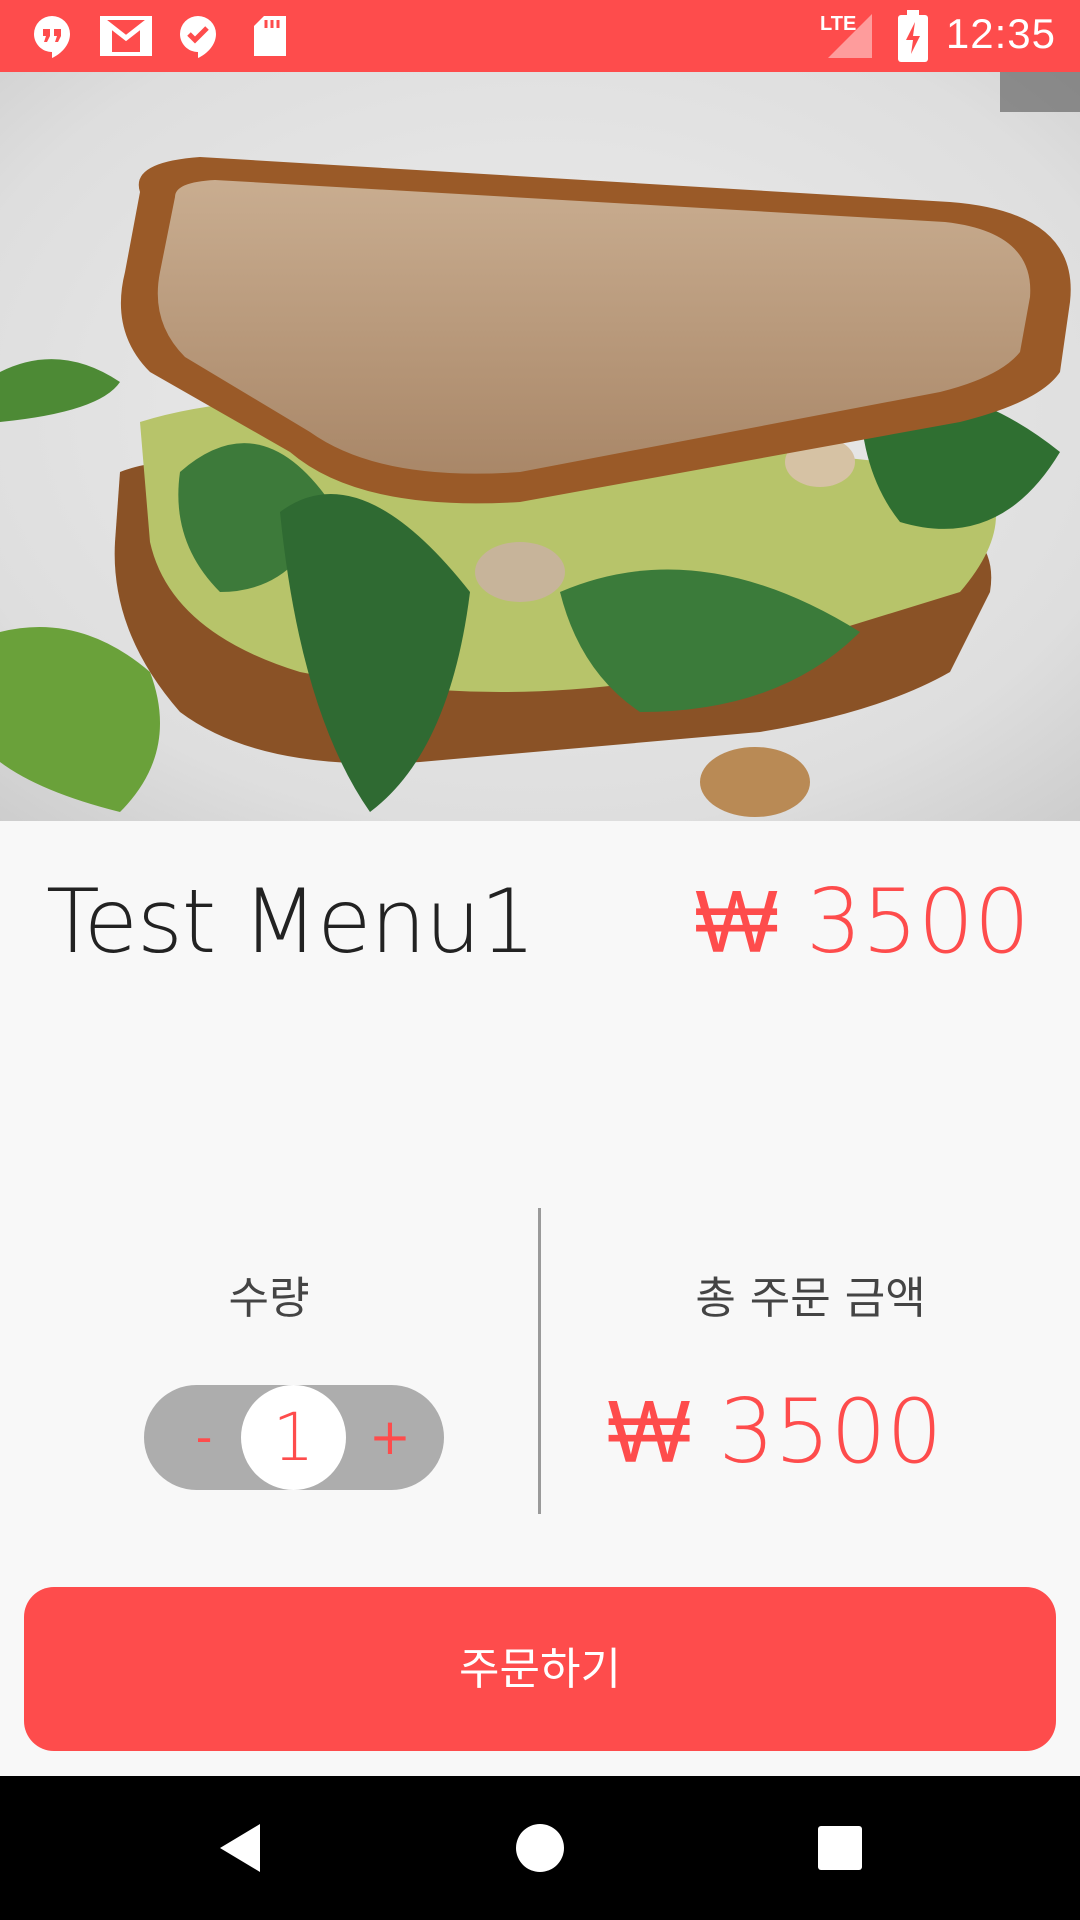 This screenshot has height=1920, width=1080. Describe the element at coordinates (1000, 33) in the screenshot. I see `status-time: 12:35` at that location.